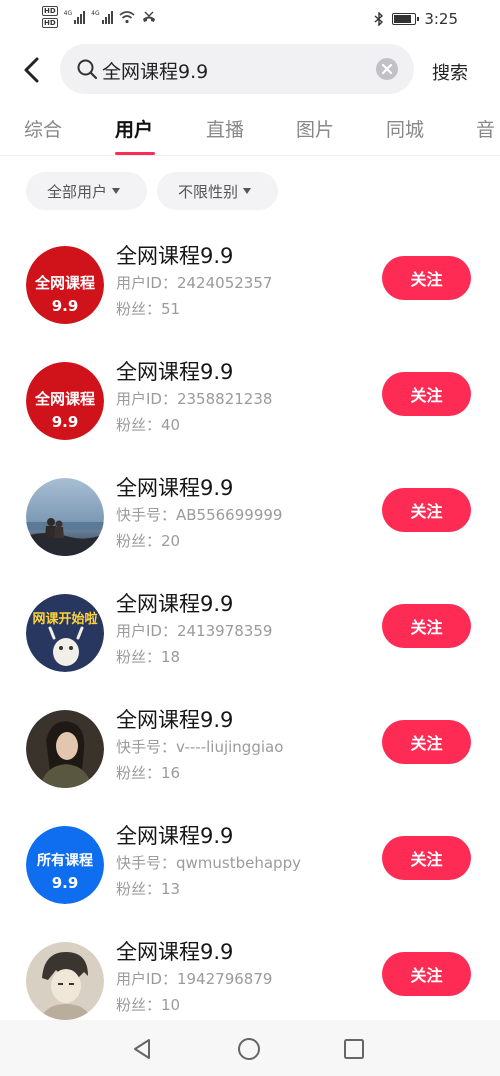 The image size is (500, 1076). I want to click on hd-badge-bottom: HD, so click(50, 23).